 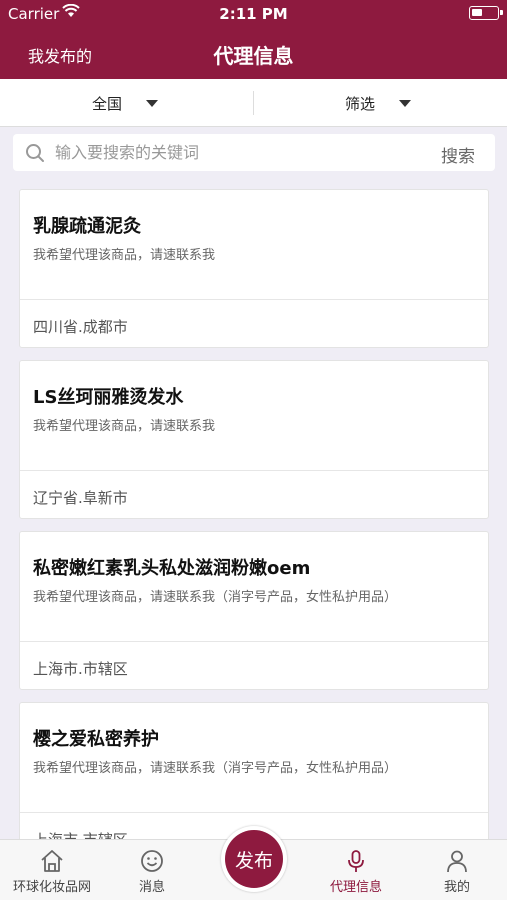 What do you see at coordinates (456, 887) in the screenshot?
I see `tab-mine-label: 我的` at bounding box center [456, 887].